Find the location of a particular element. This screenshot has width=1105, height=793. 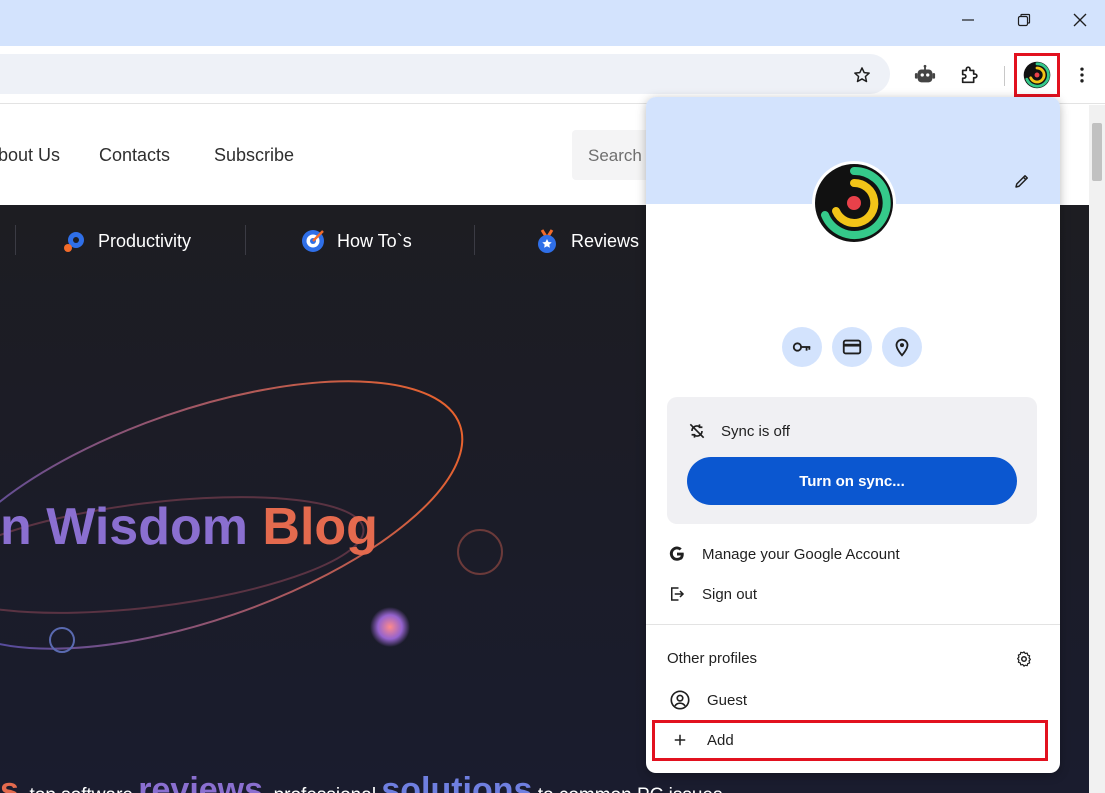

google-g-icon is located at coordinates (676, 553).